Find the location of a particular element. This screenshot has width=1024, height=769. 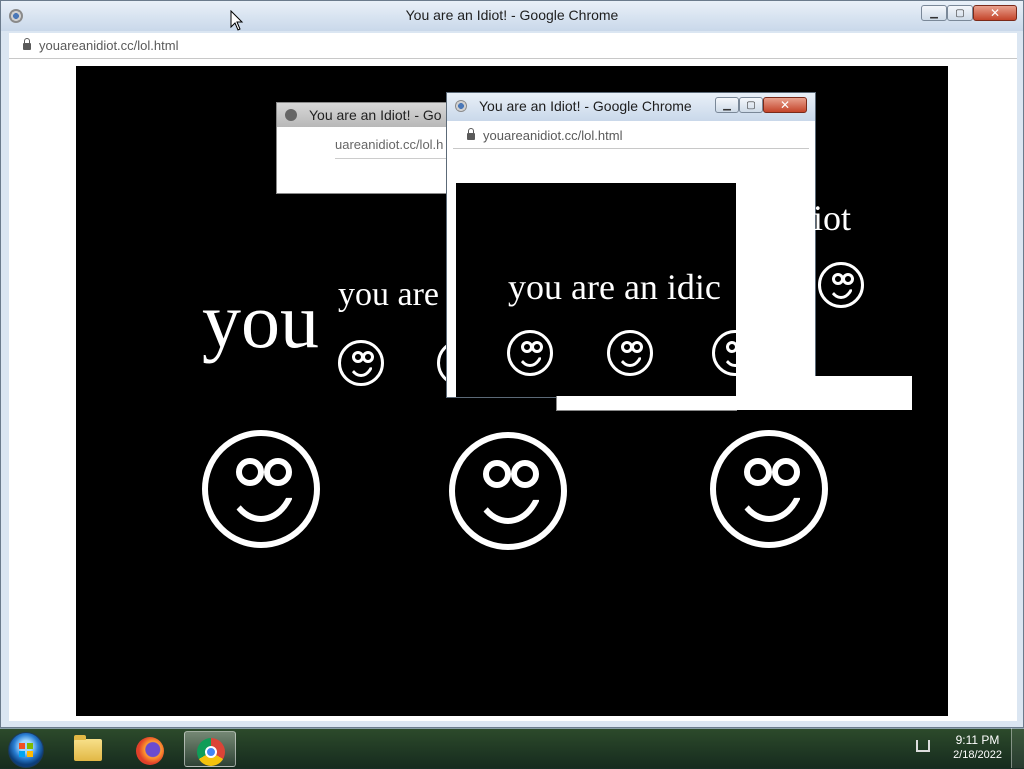

clock-date: 2/18/2022 is located at coordinates (977, 755).